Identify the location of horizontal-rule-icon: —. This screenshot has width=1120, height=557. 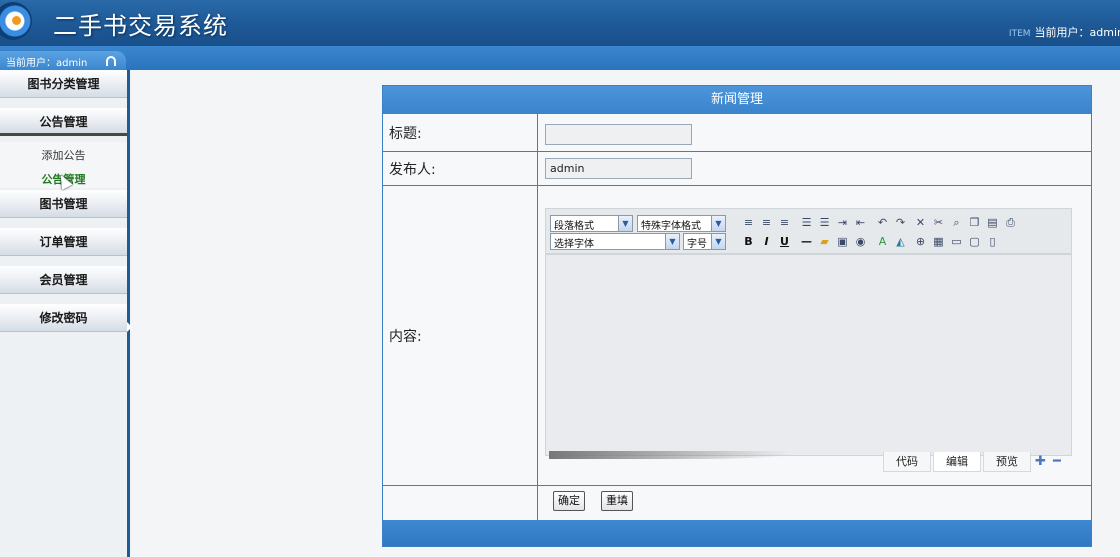
(806, 241).